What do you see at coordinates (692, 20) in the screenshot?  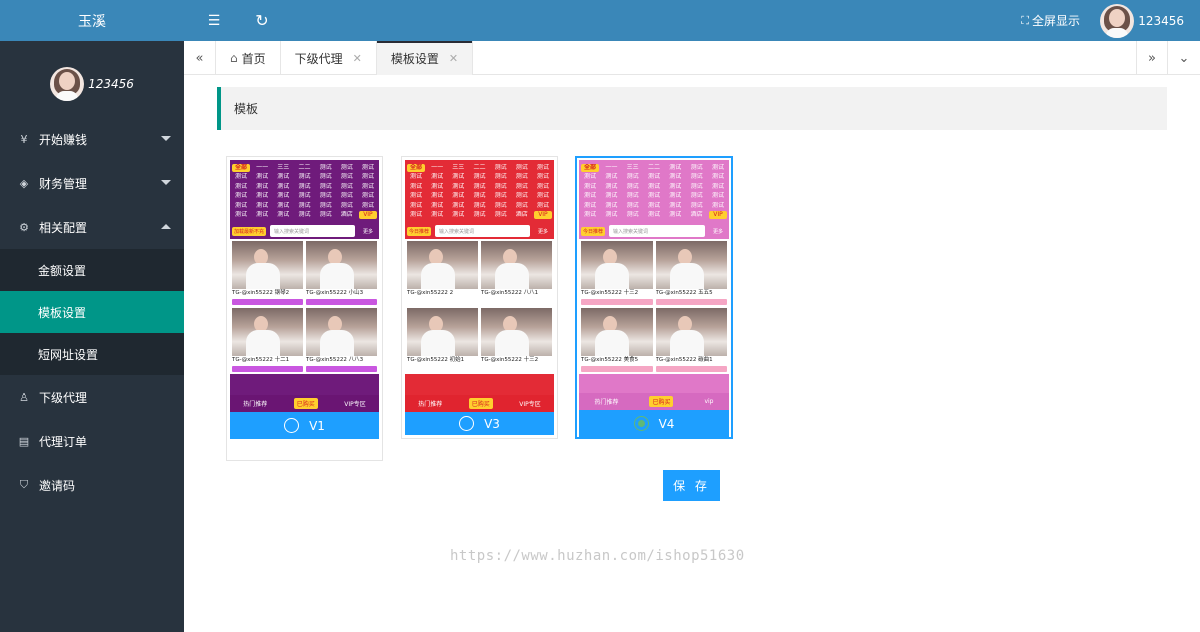 I see `top-header: ☰ ↻ ⛶ 全屏显示 123456` at bounding box center [692, 20].